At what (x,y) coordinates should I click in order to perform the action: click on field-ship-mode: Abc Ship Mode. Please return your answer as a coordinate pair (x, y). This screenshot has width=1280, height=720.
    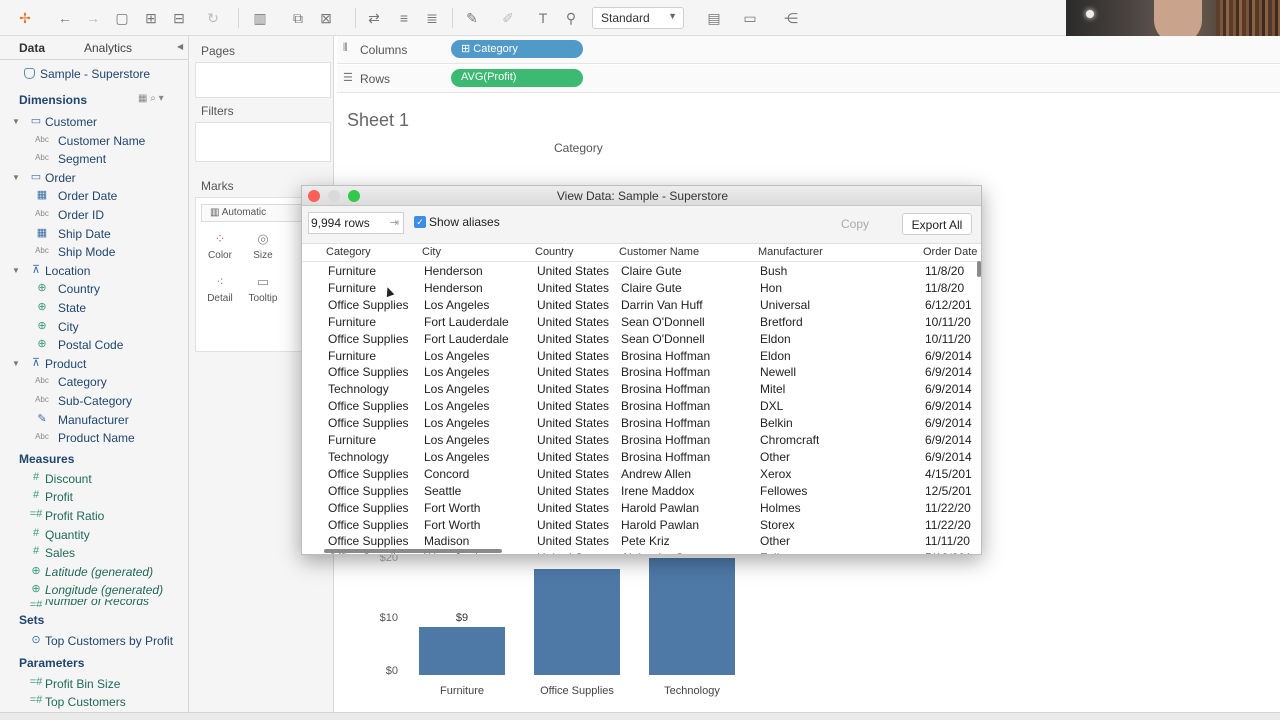
    Looking at the image, I should click on (94, 253).